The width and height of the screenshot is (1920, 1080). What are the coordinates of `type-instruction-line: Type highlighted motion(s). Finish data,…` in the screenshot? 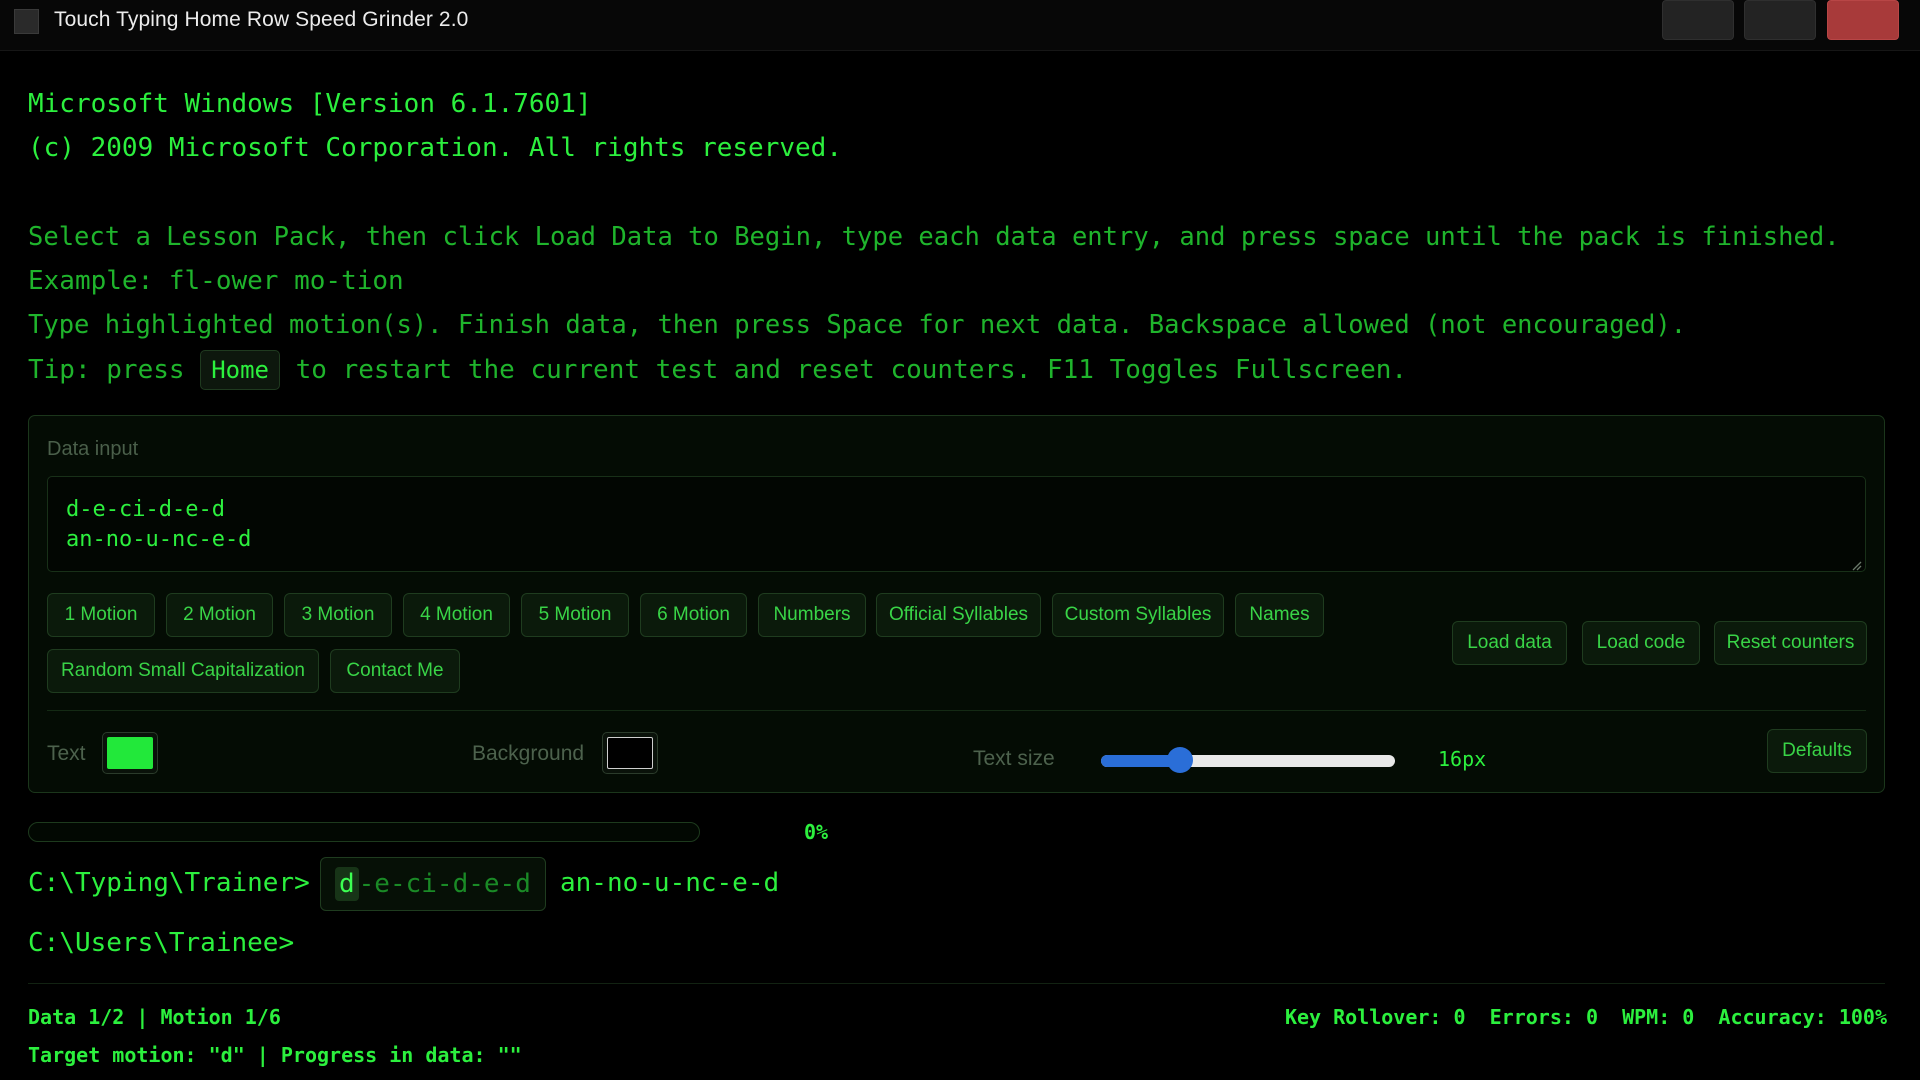 It's located at (857, 325).